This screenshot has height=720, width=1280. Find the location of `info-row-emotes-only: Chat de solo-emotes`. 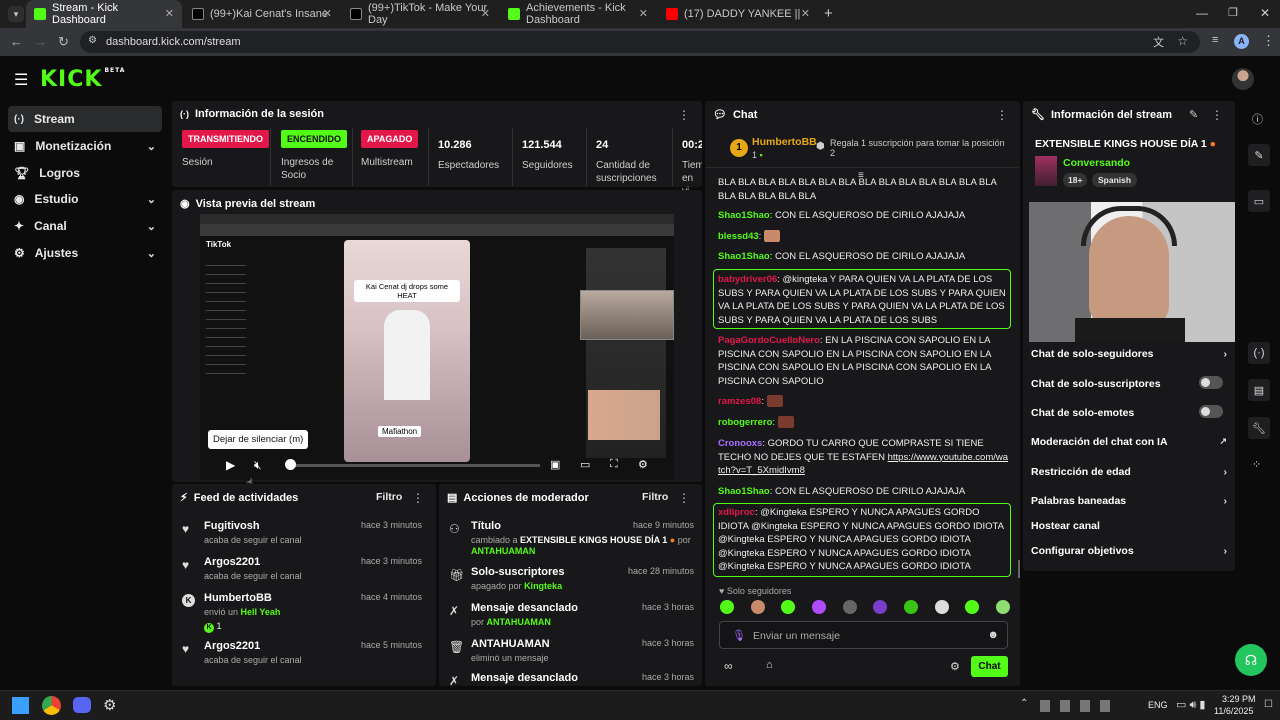

info-row-emotes-only: Chat de solo-emotes is located at coordinates (1131, 412).